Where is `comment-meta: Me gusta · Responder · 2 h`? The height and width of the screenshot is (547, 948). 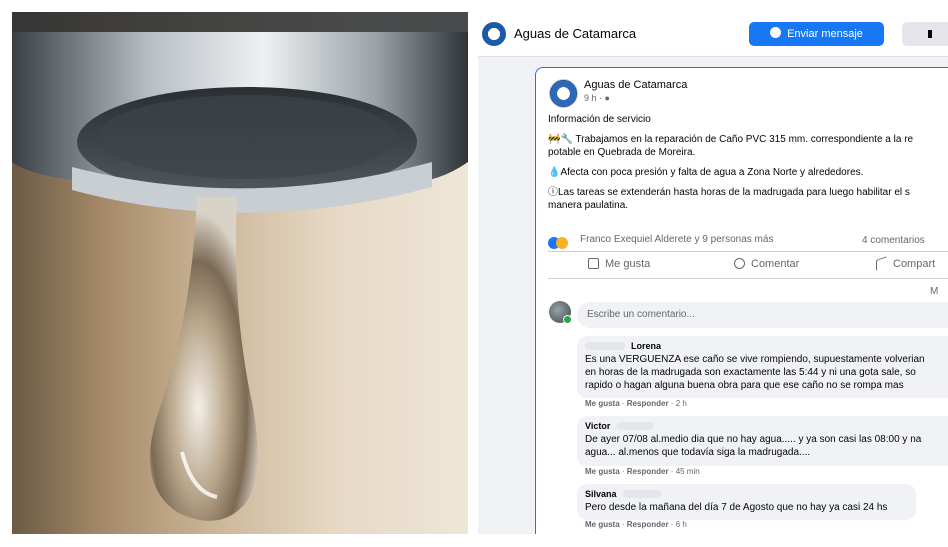 comment-meta: Me gusta · Responder · 2 h is located at coordinates (636, 403).